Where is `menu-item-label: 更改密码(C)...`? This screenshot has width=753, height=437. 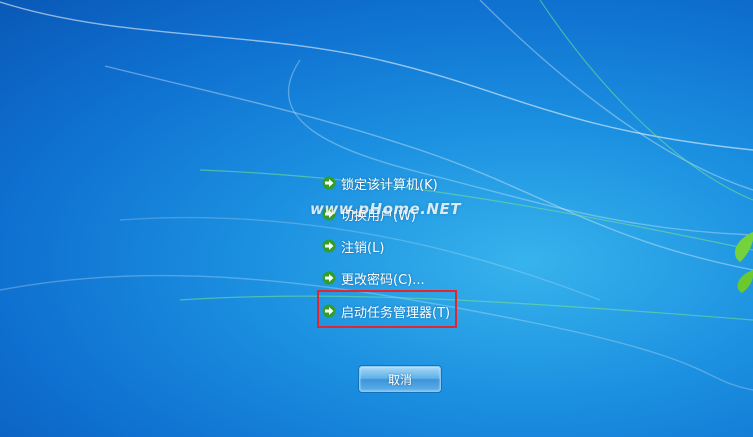 menu-item-label: 更改密码(C)... is located at coordinates (383, 280).